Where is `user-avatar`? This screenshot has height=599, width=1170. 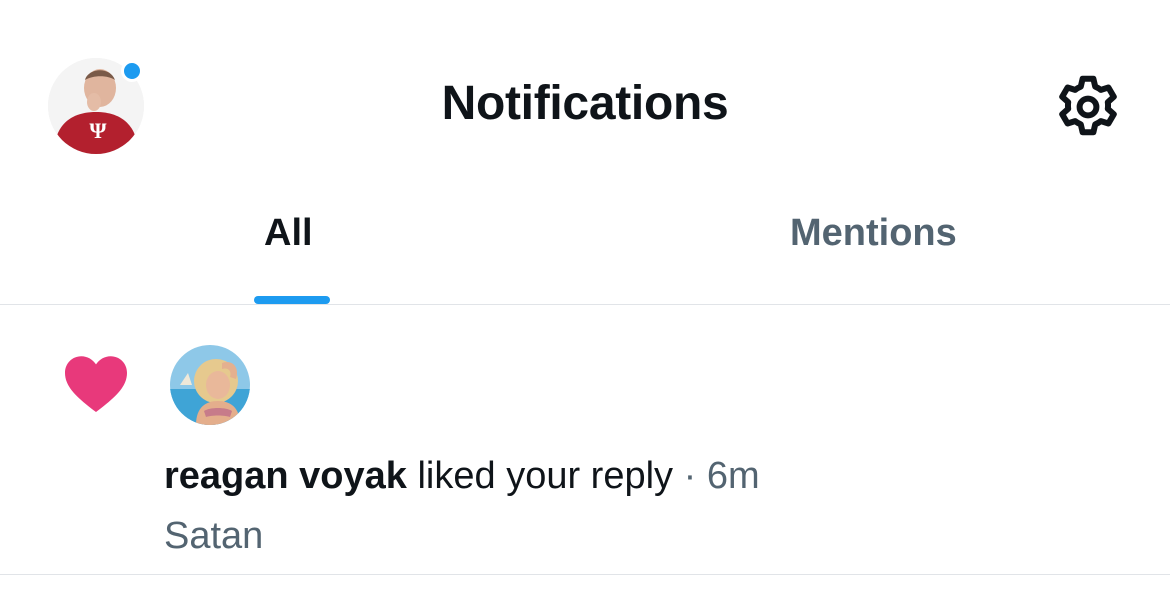 user-avatar is located at coordinates (210, 385).